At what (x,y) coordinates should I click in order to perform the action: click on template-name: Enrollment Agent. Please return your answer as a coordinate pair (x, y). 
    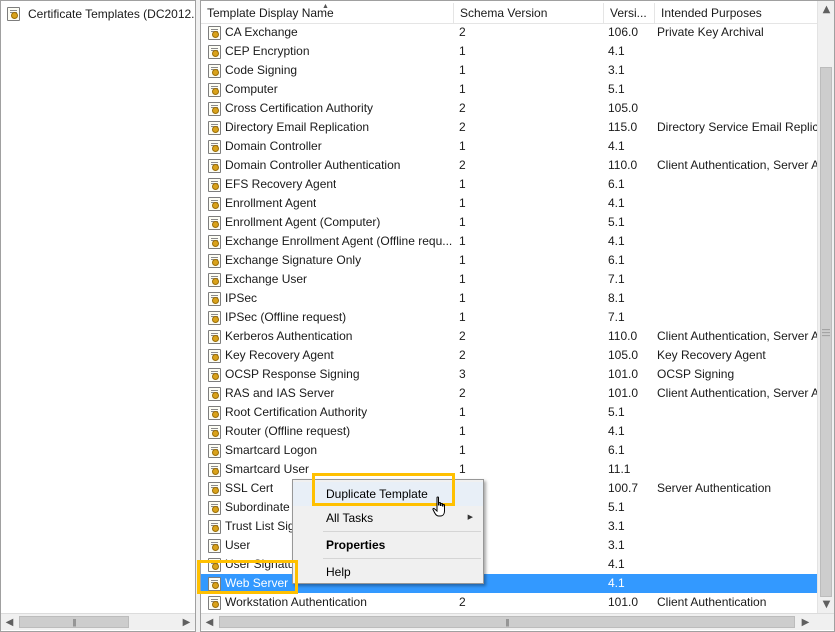
    Looking at the image, I should click on (271, 203).